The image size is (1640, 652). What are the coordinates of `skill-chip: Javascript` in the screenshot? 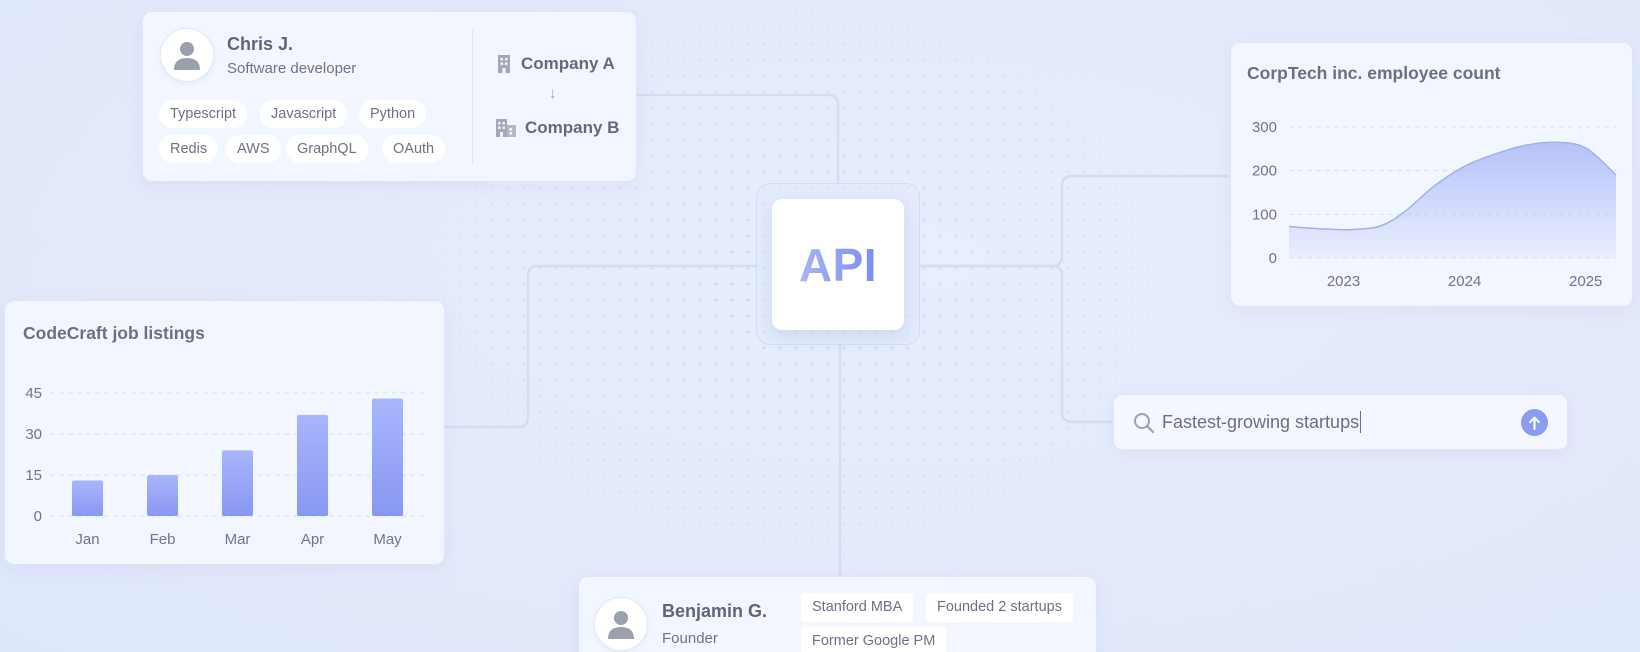 It's located at (304, 114).